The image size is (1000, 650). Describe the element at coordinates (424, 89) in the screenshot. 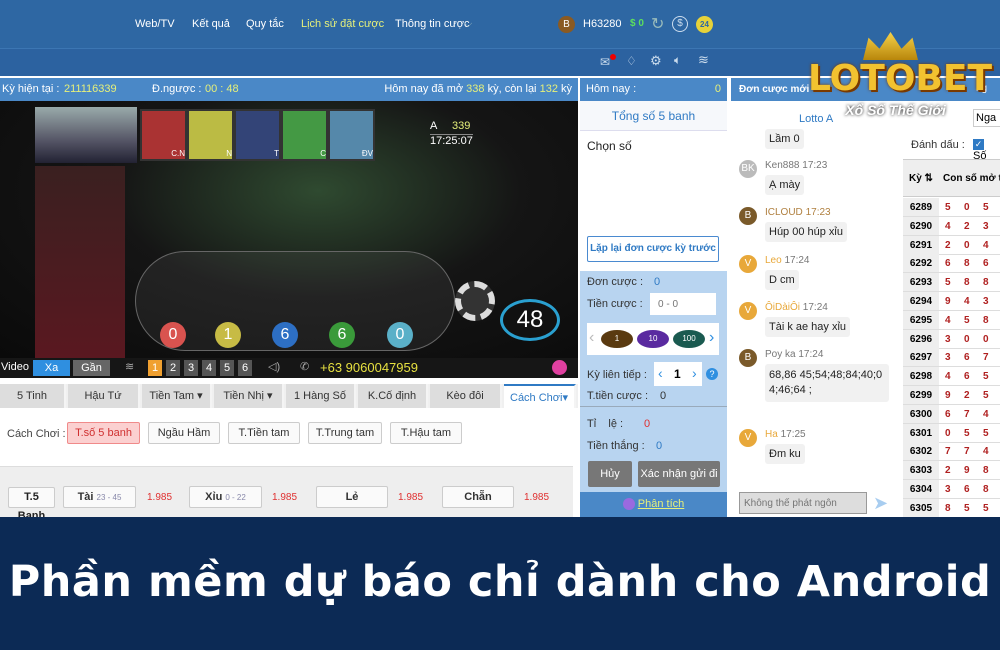

I see `today-pre: Hôm nay đã mở` at that location.